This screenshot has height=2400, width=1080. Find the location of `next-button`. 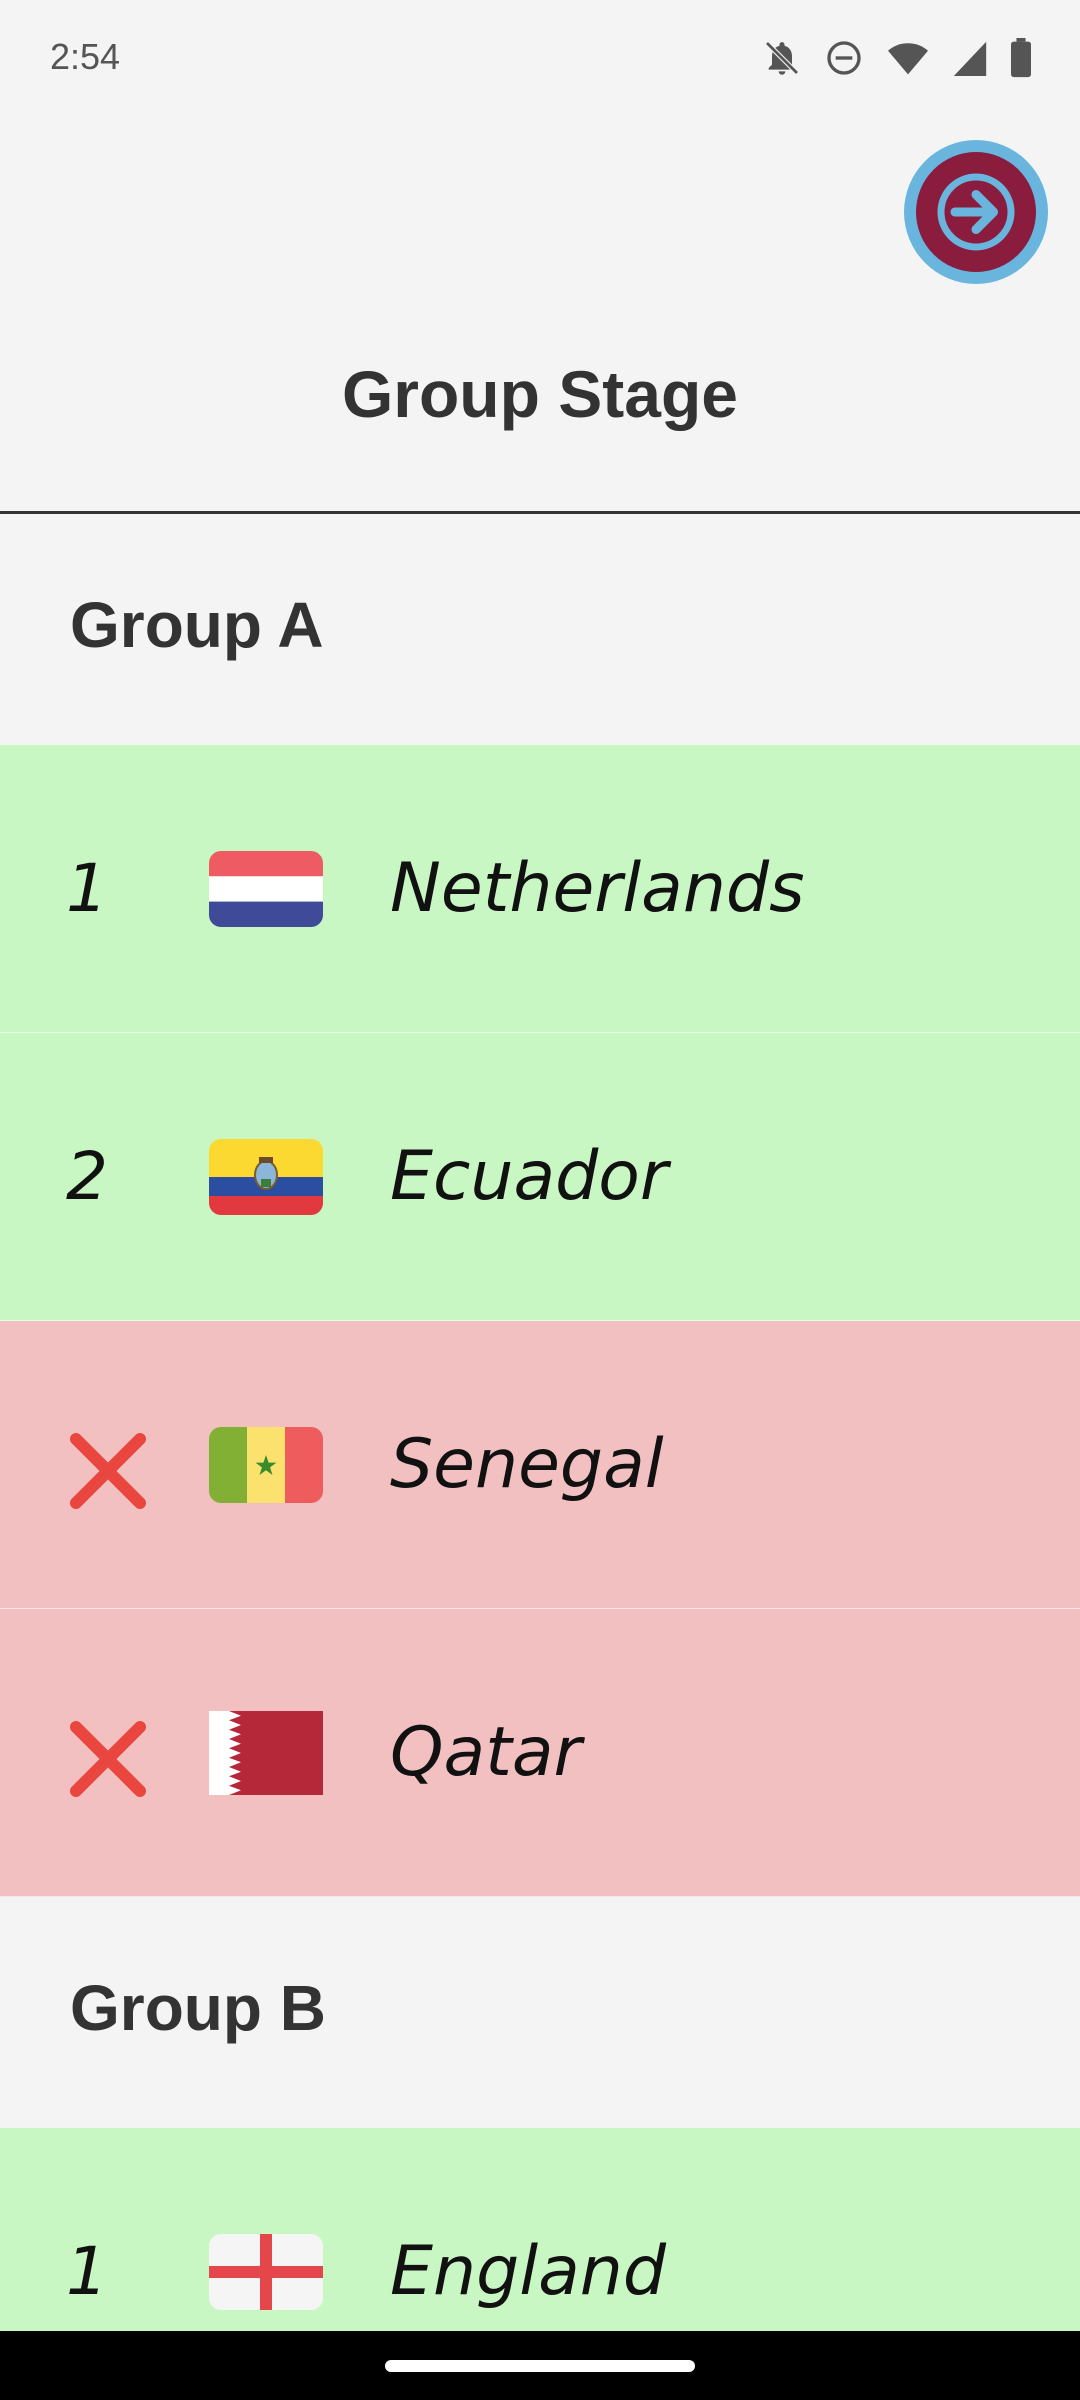

next-button is located at coordinates (976, 212).